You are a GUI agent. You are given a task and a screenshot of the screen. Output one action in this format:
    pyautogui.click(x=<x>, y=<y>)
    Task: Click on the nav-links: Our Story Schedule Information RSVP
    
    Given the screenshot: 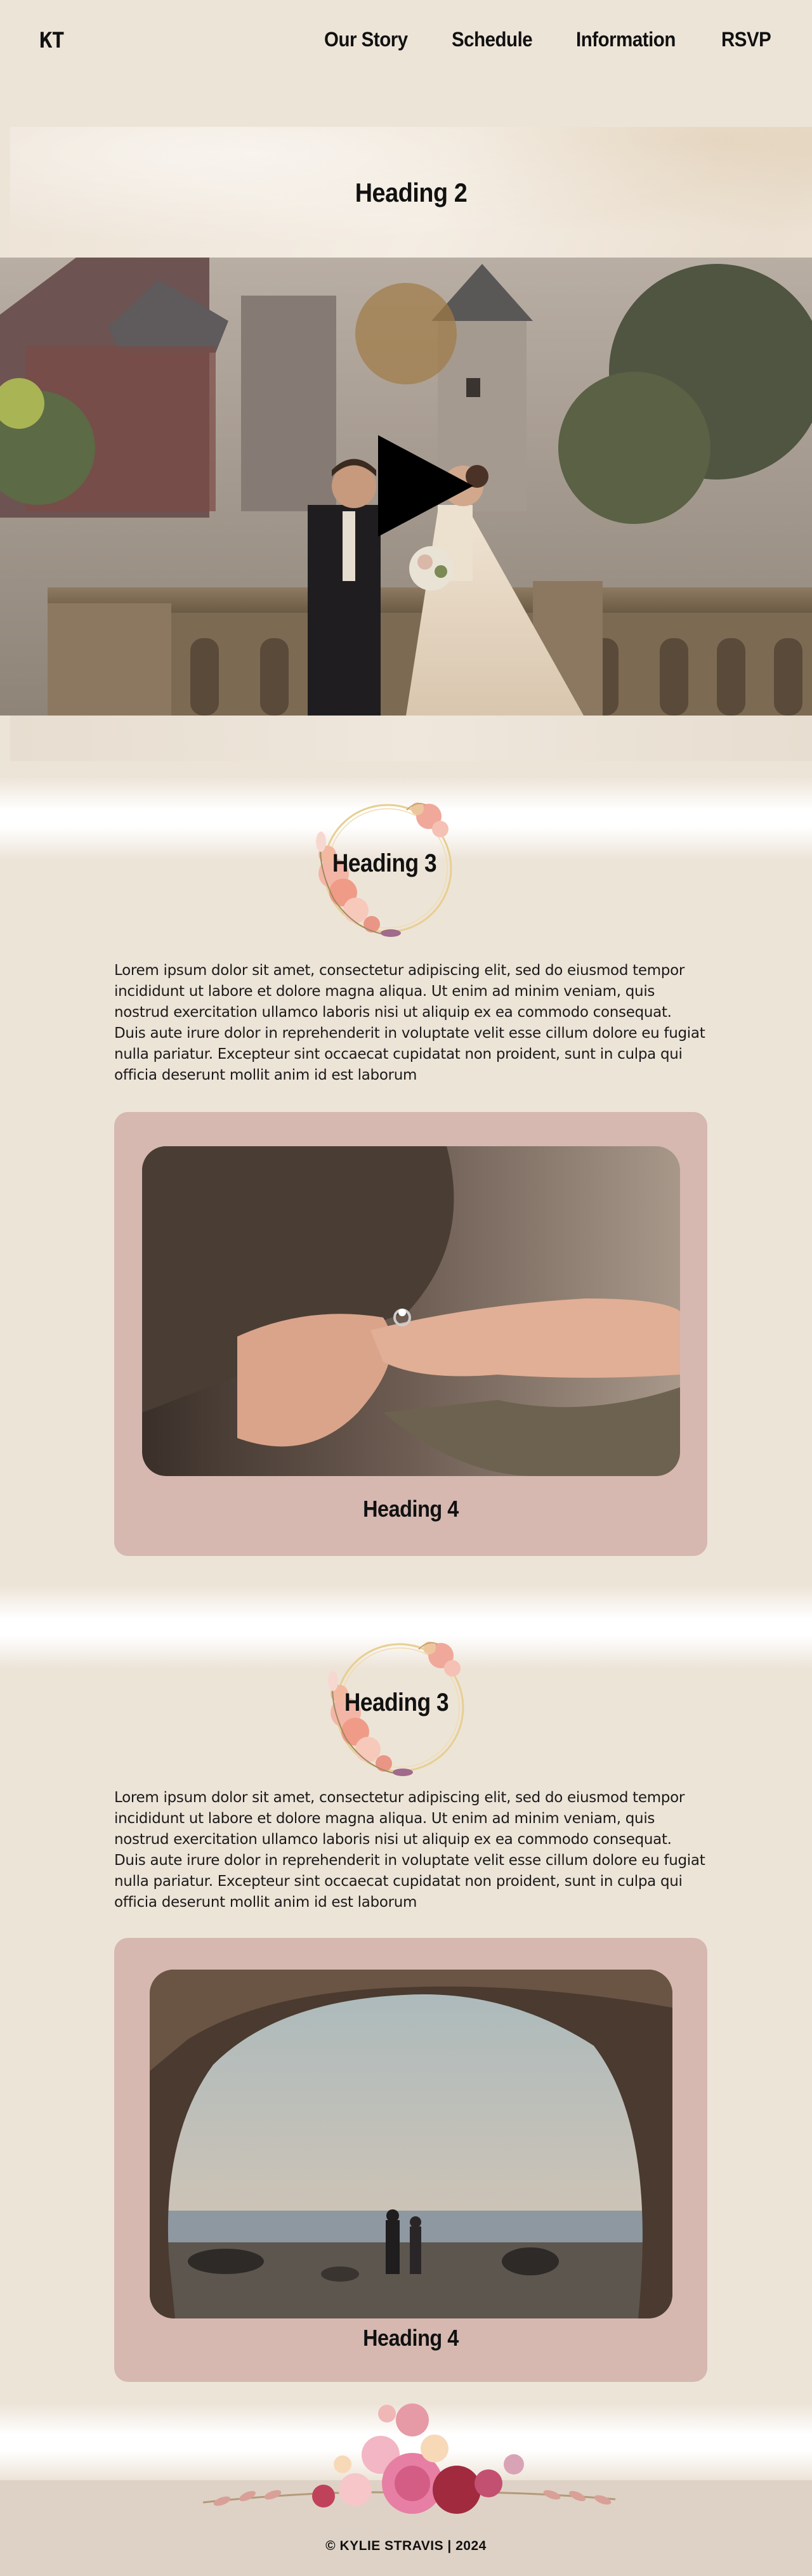 What is the action you would take?
    pyautogui.click(x=531, y=39)
    